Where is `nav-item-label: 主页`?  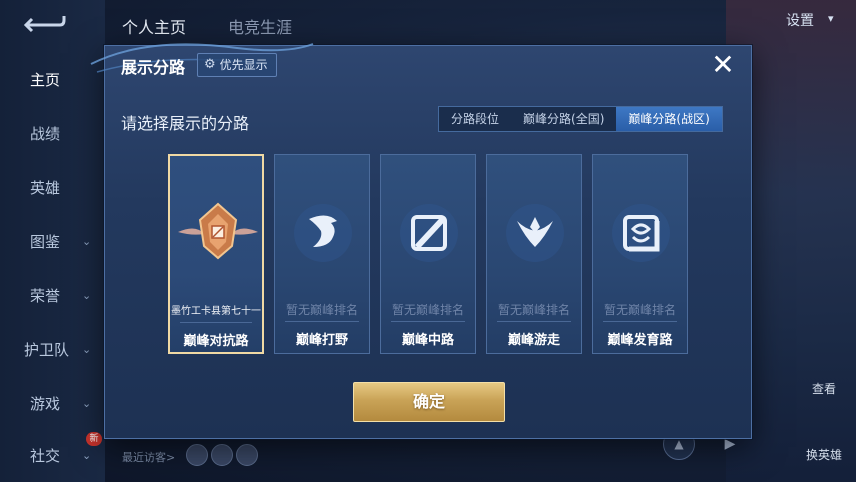
nav-item-label: 主页 is located at coordinates (45, 80).